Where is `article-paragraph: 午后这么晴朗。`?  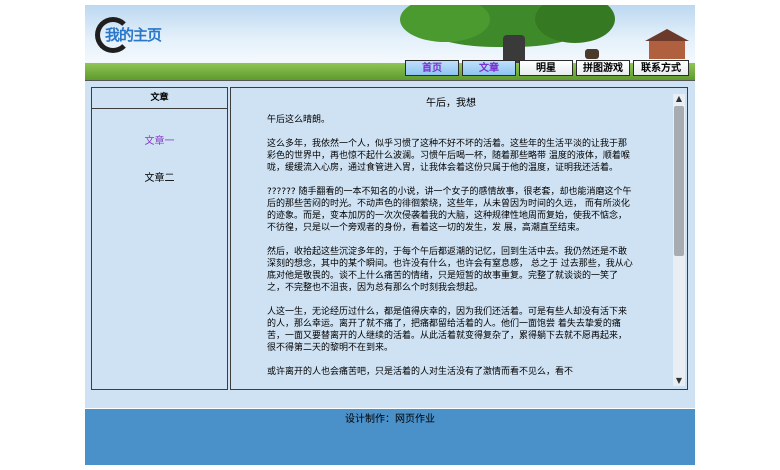
article-paragraph: 午后这么晴朗。 is located at coordinates (299, 120).